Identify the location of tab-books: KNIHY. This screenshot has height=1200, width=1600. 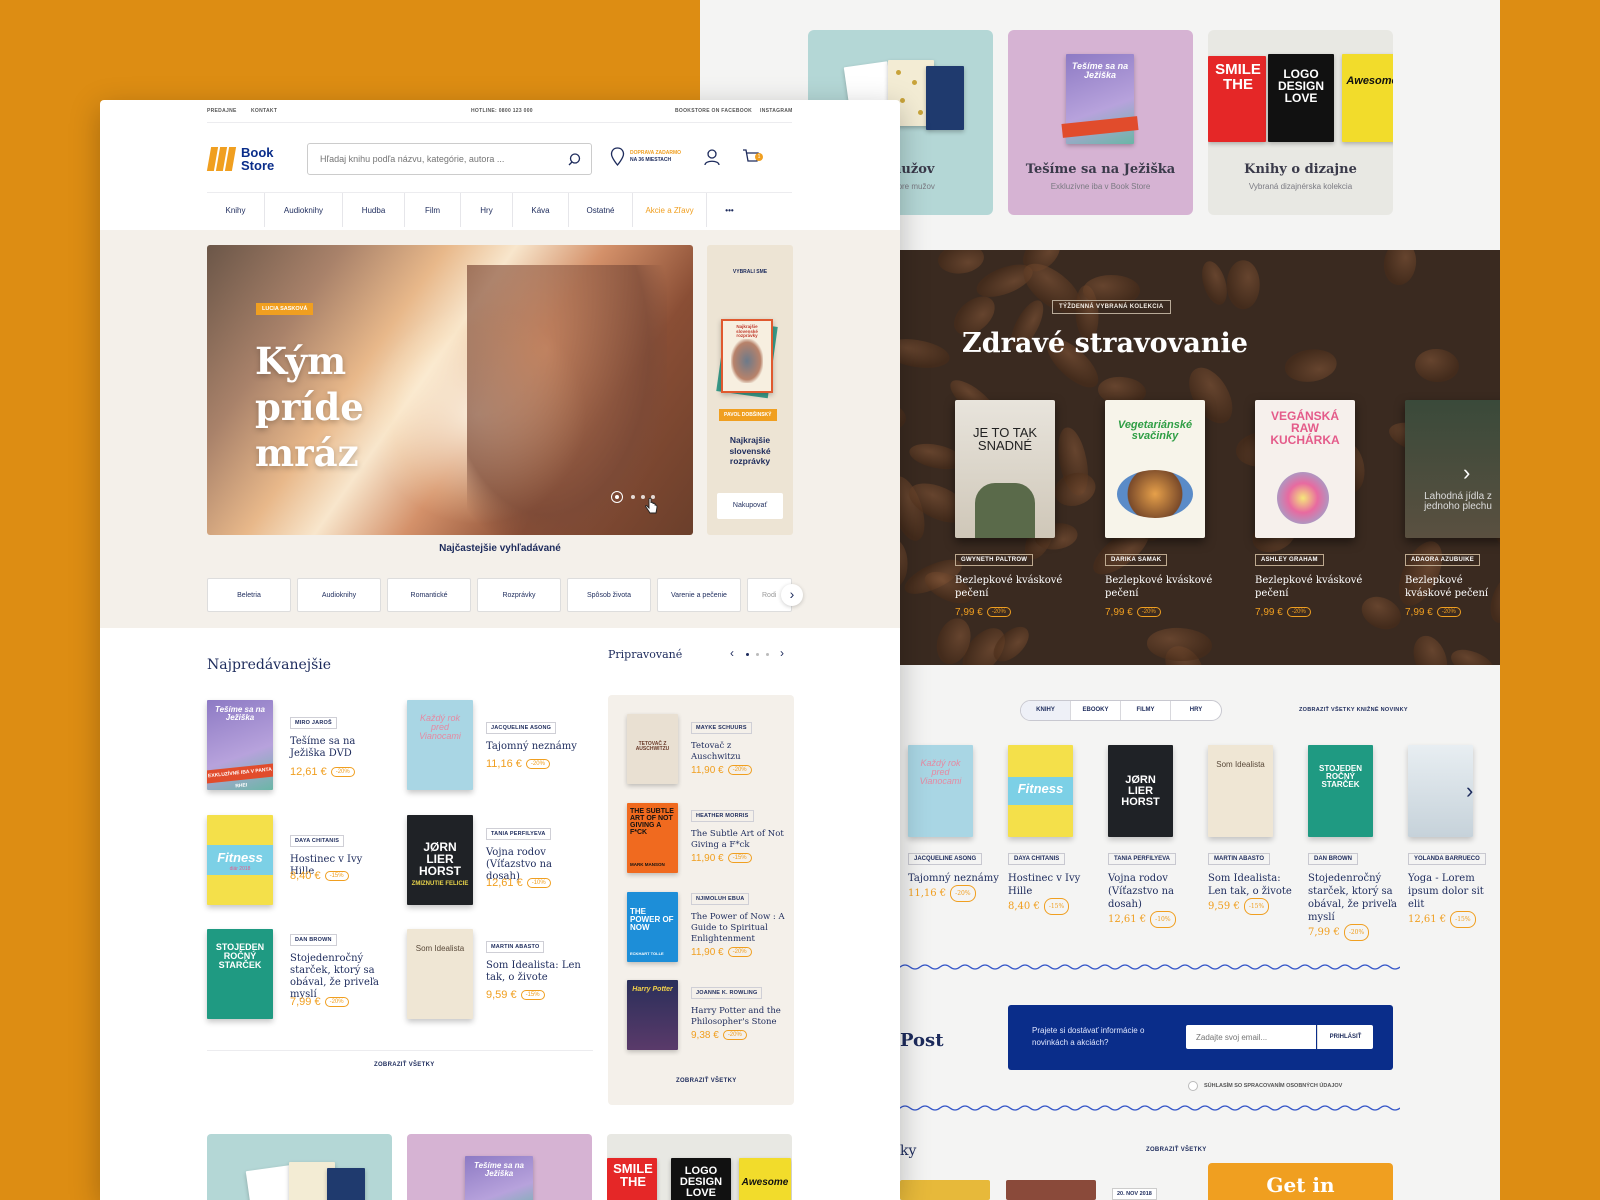
(1046, 710).